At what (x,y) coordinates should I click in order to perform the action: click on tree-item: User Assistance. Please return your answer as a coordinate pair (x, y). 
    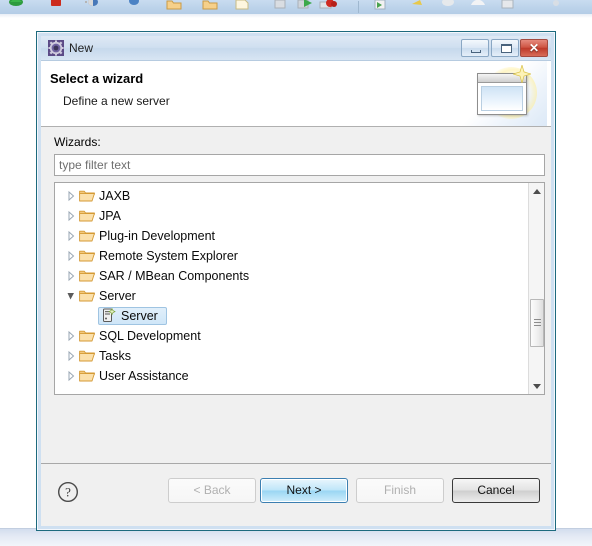
    Looking at the image, I should click on (291, 376).